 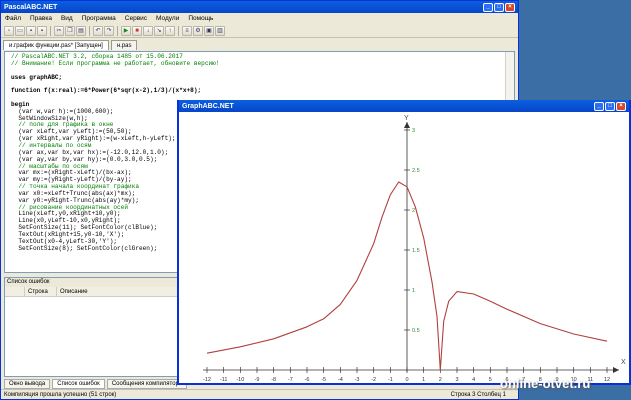 What do you see at coordinates (136, 18) in the screenshot?
I see `menu-service: Сервис` at bounding box center [136, 18].